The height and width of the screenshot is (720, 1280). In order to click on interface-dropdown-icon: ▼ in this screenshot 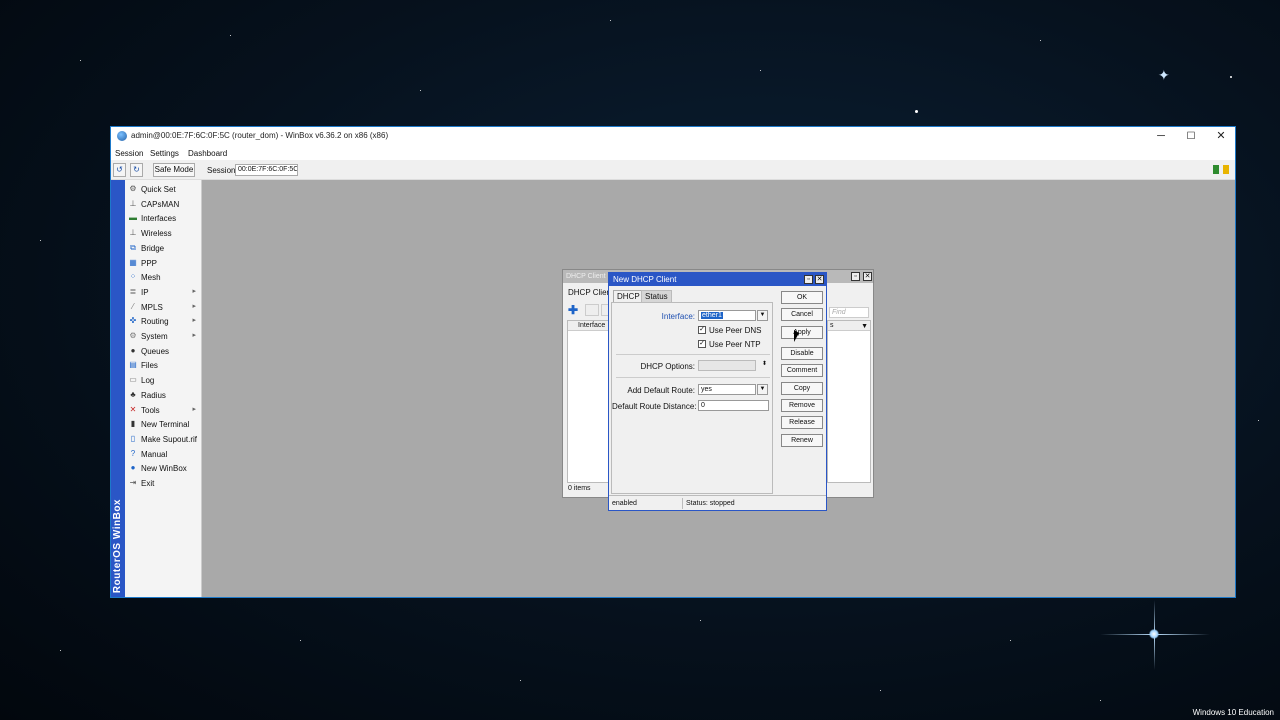, I will do `click(762, 315)`.